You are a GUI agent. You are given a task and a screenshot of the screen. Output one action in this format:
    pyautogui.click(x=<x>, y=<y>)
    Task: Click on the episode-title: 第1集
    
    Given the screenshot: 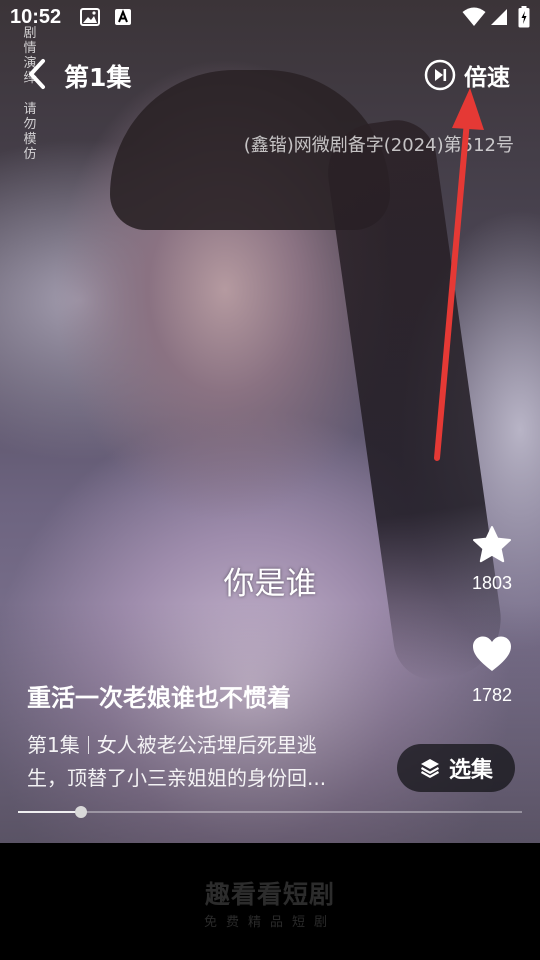 What is the action you would take?
    pyautogui.click(x=98, y=77)
    